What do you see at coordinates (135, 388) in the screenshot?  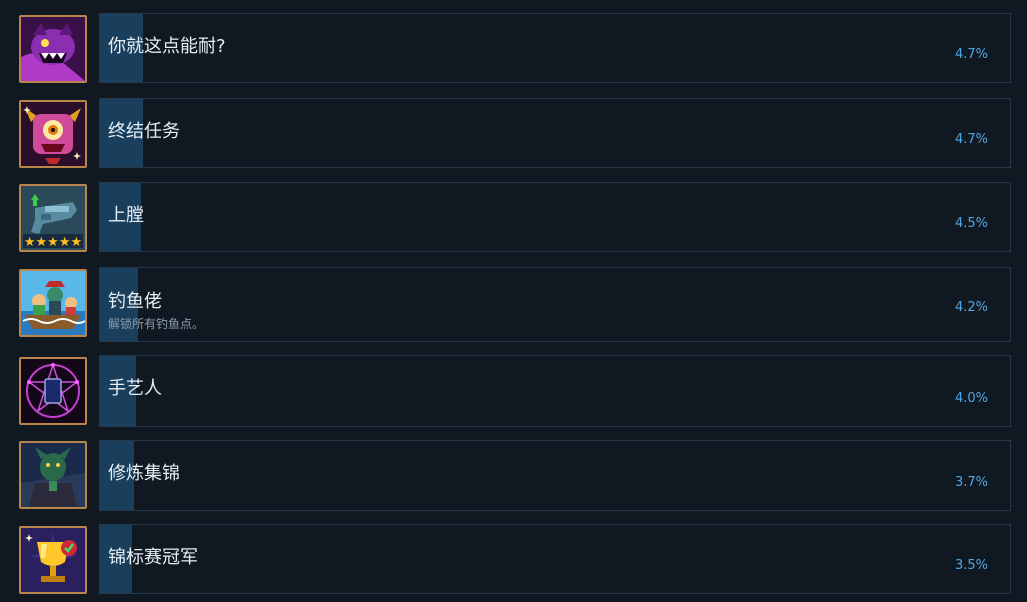 I see `achievement-title: 手艺人` at bounding box center [135, 388].